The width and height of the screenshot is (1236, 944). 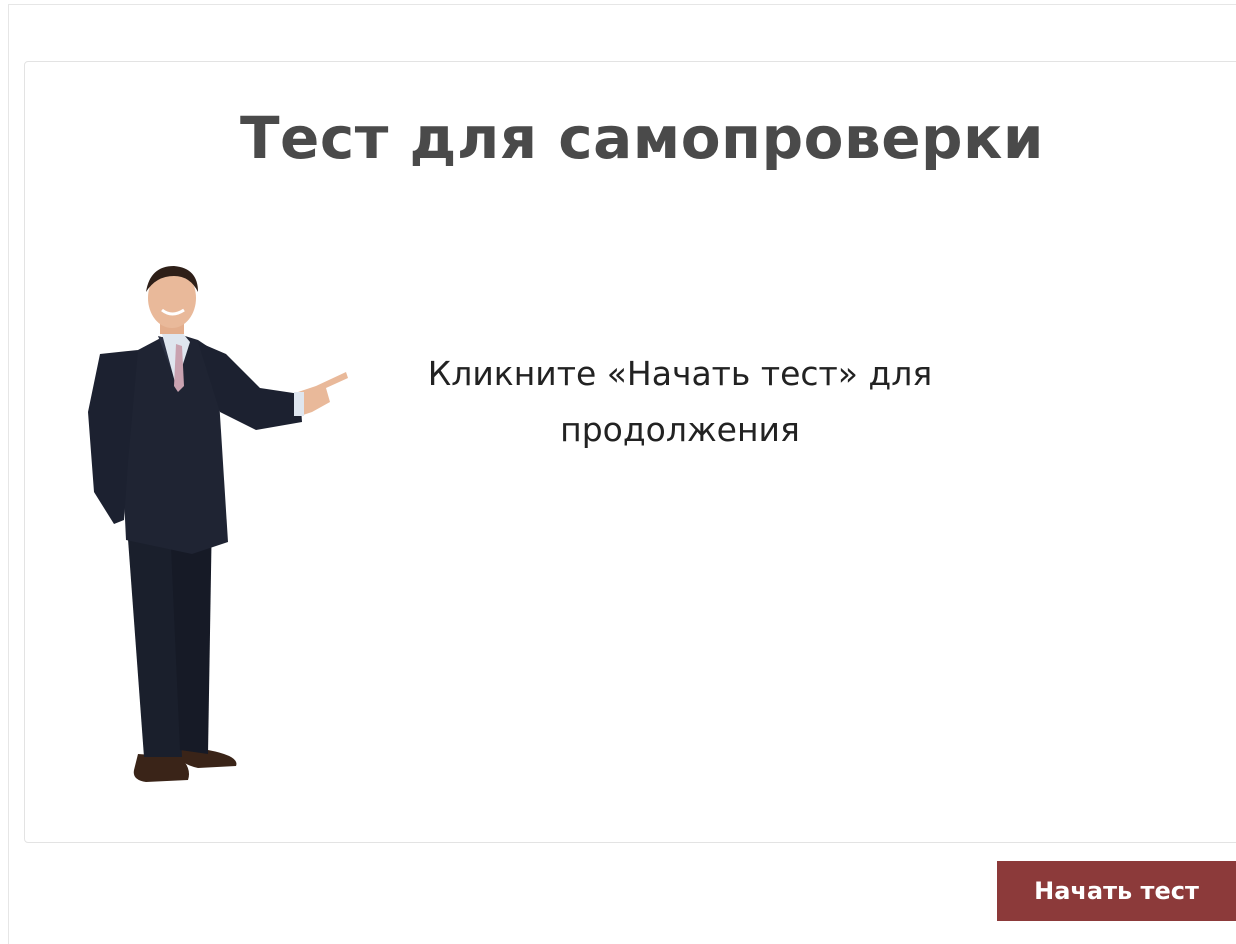 I want to click on start-test-button: Начать тест, so click(x=1116, y=891).